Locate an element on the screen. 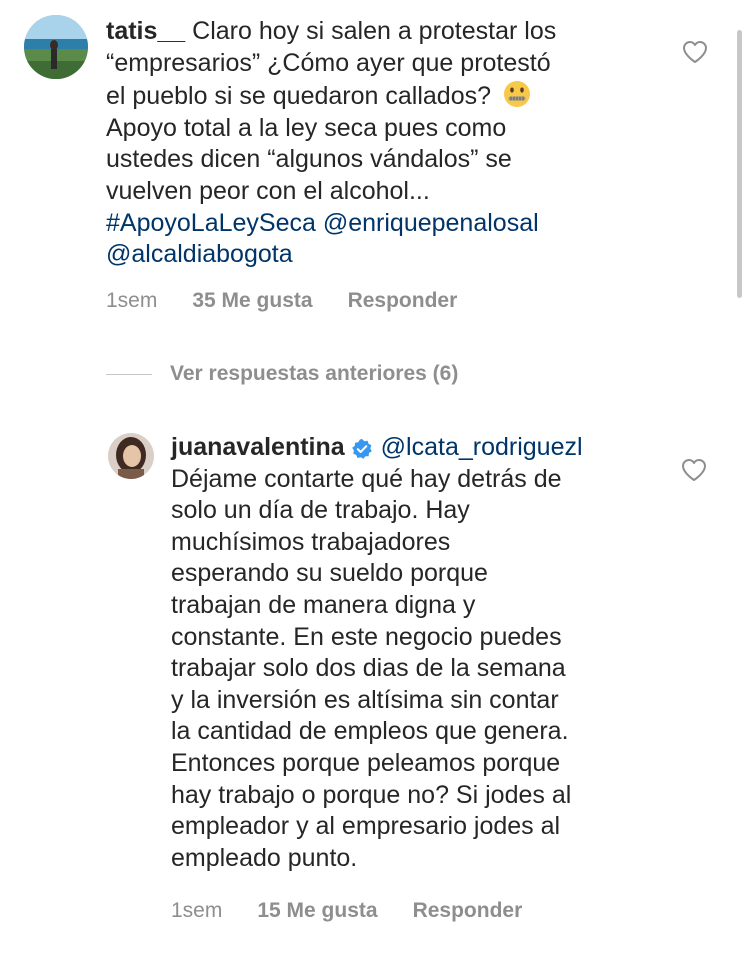 This screenshot has width=750, height=959. hashtag-link: #ApoyoLaLeySeca is located at coordinates (211, 223).